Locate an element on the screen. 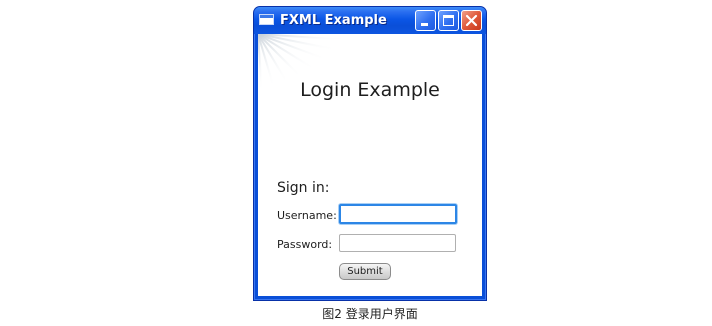  figure-caption: 图2 登录用户界面 is located at coordinates (370, 314).